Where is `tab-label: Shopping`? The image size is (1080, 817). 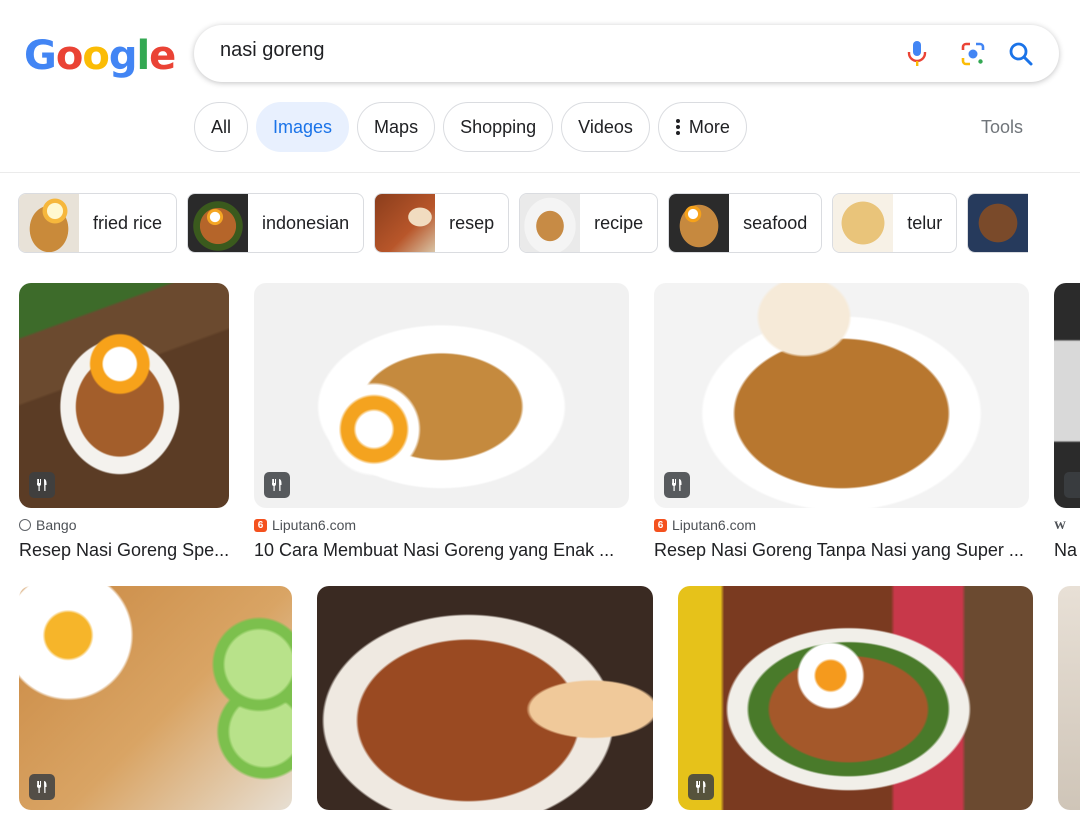 tab-label: Shopping is located at coordinates (498, 126).